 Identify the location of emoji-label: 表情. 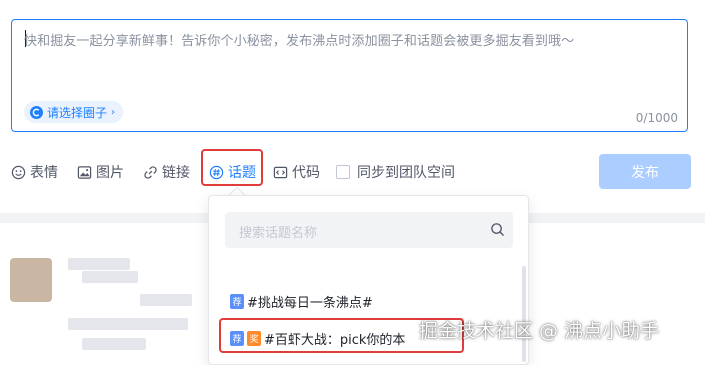
(44, 173).